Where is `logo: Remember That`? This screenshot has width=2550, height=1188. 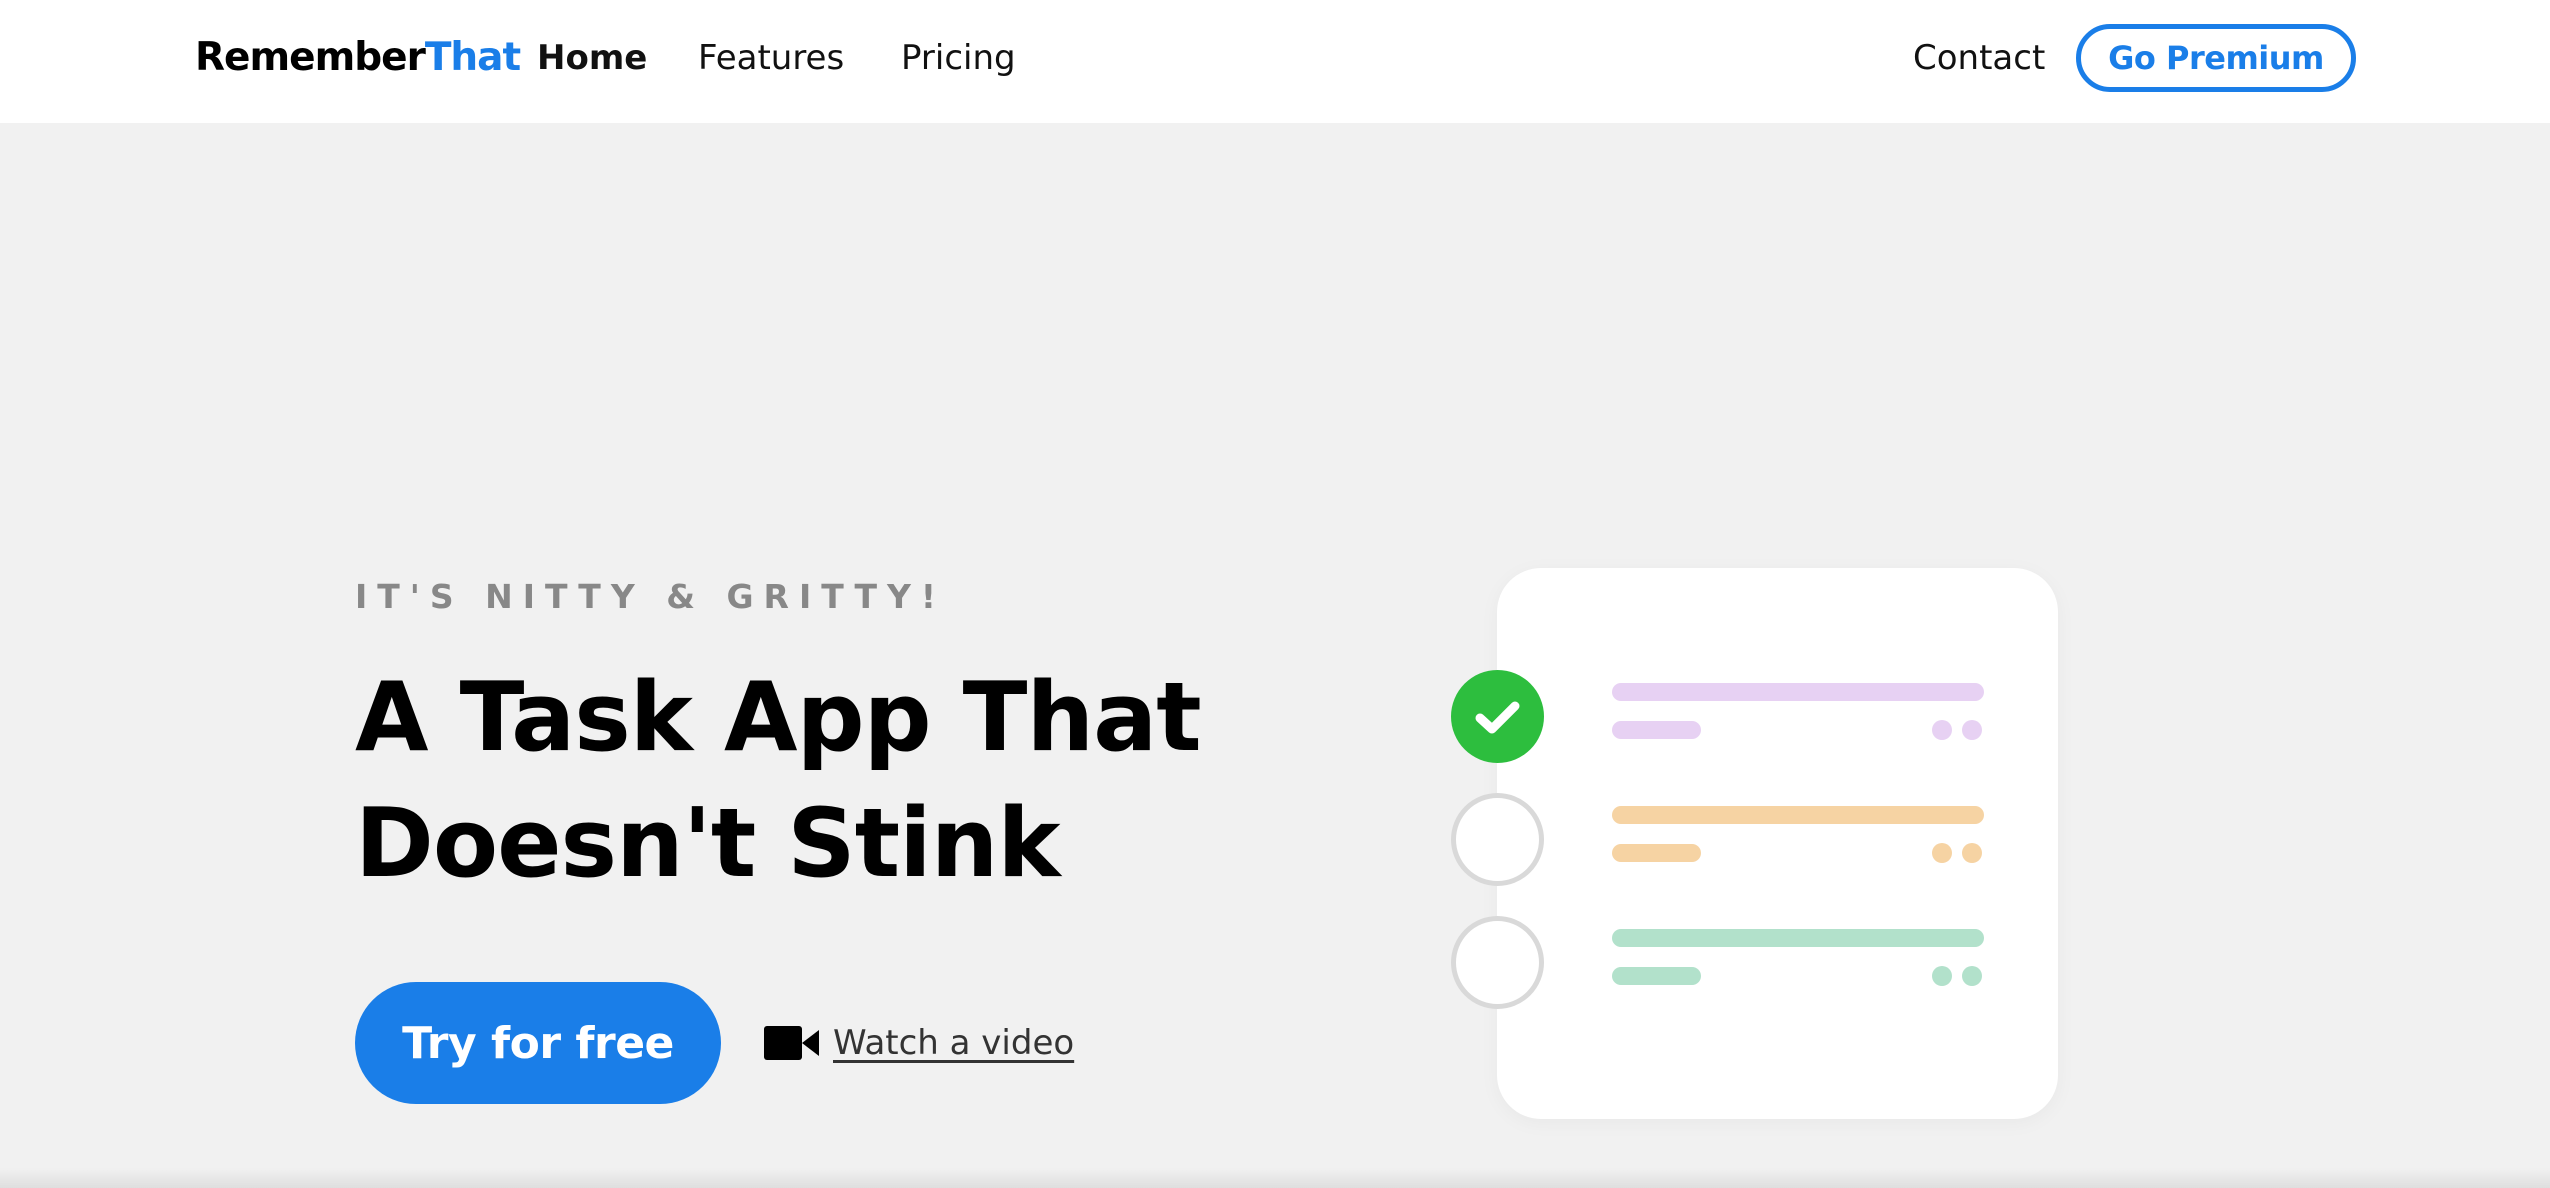
logo: Remember That is located at coordinates (358, 58).